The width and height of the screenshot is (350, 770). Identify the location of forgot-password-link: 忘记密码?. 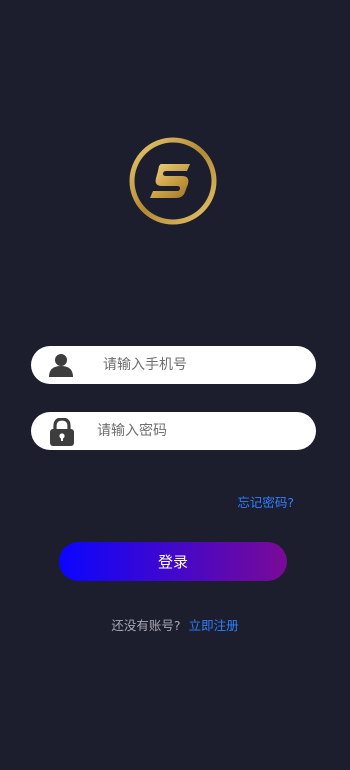
(265, 501).